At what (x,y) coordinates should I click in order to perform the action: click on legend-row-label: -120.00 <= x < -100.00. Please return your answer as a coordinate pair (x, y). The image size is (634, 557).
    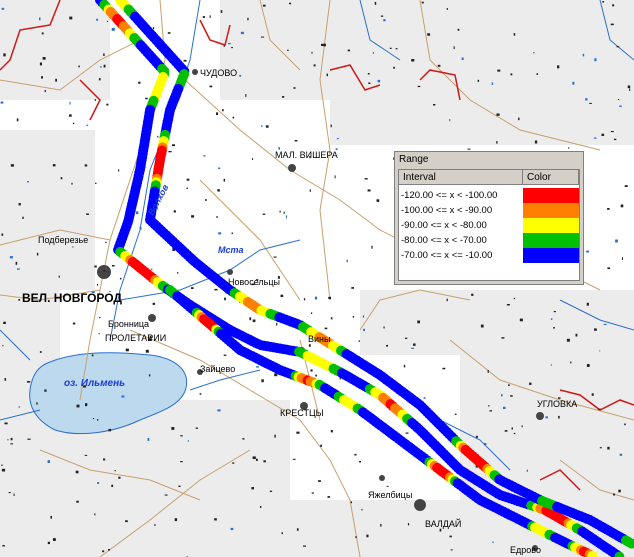
    Looking at the image, I should click on (449, 195).